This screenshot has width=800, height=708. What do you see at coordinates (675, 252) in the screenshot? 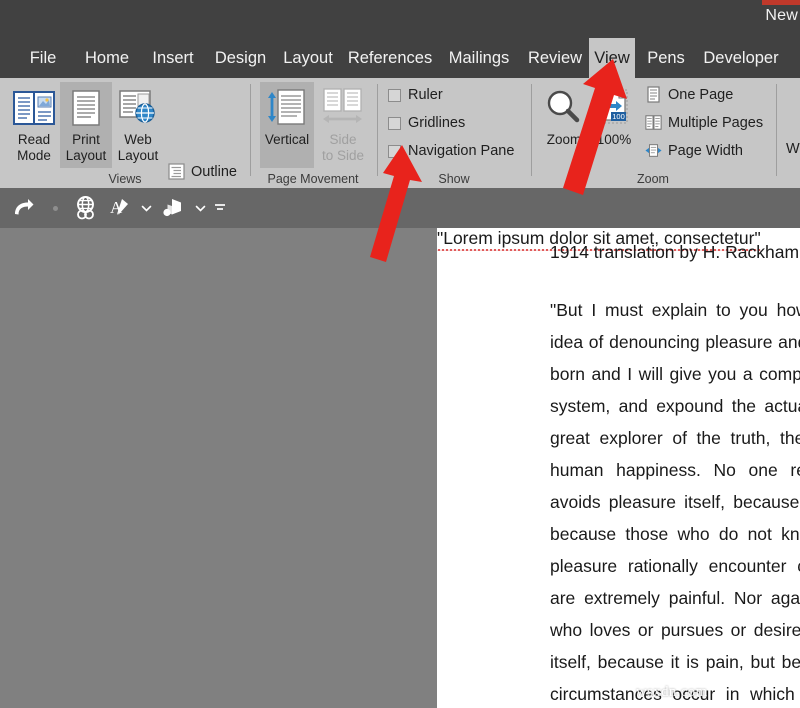
I see `doc-paragraph-heading: 1914 translation by H. Rackham` at bounding box center [675, 252].